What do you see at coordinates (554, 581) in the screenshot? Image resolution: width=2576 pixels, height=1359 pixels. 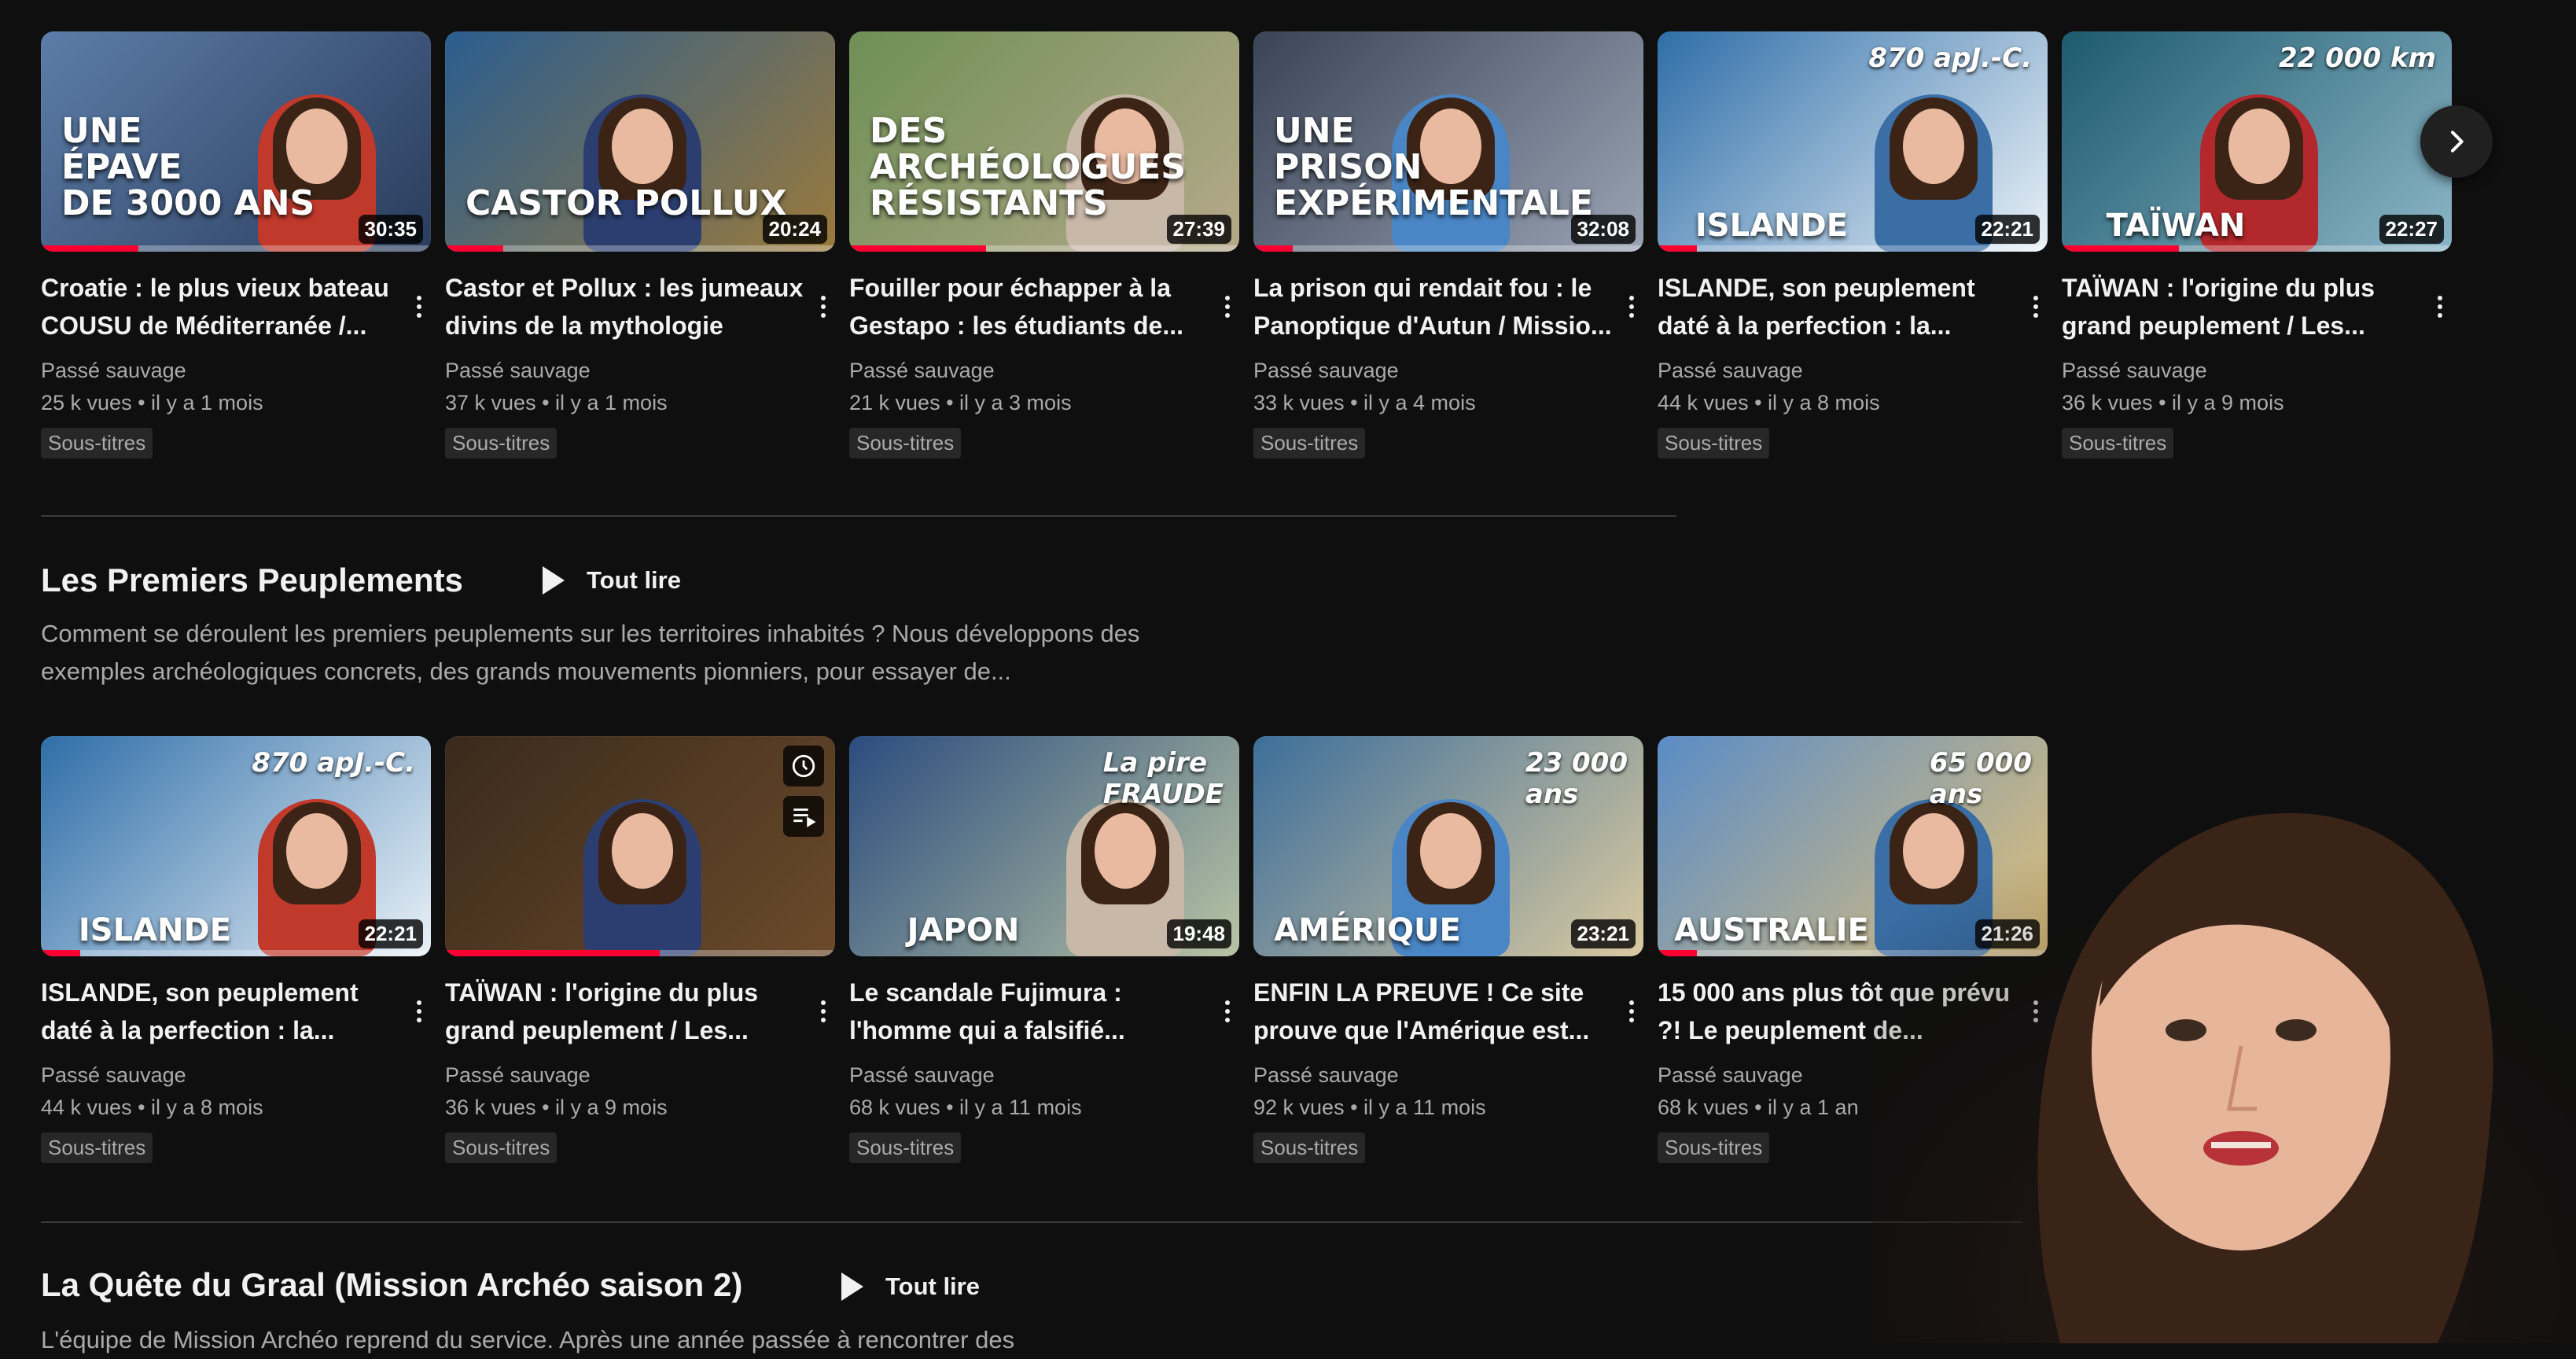 I see `play-icon` at bounding box center [554, 581].